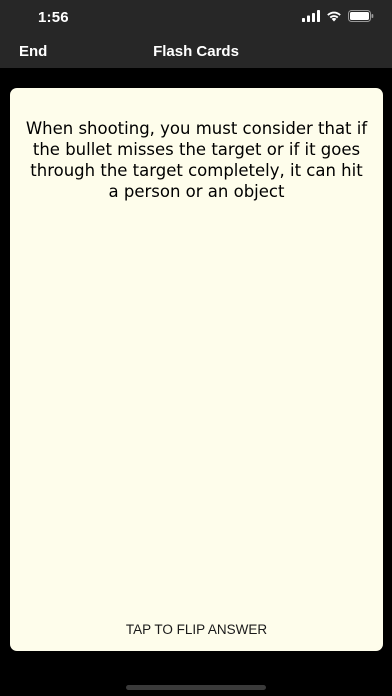 This screenshot has width=392, height=696. What do you see at coordinates (196, 687) in the screenshot?
I see `home-indicator` at bounding box center [196, 687].